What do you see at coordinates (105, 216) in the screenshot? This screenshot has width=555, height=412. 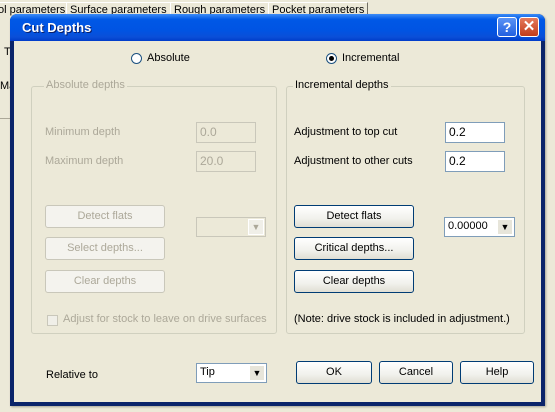 I see `absolute-detect-flats-button: Detect flats` at bounding box center [105, 216].